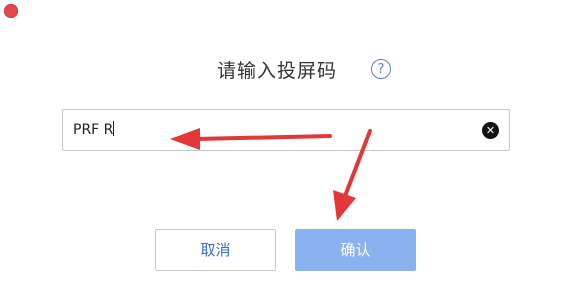 Image resolution: width=566 pixels, height=295 pixels. What do you see at coordinates (490, 130) in the screenshot?
I see `clear-input-icon: ✕` at bounding box center [490, 130].